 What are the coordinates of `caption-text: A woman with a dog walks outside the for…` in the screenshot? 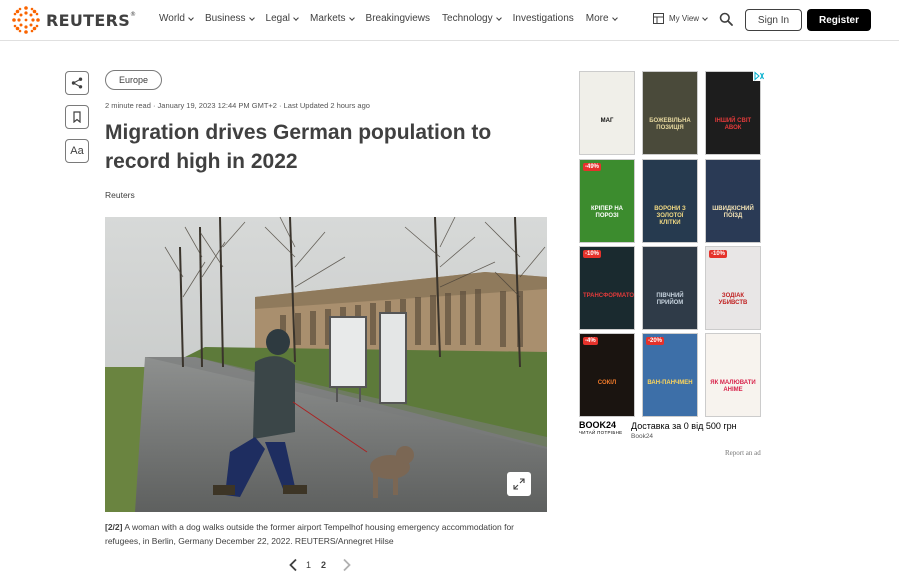 It's located at (310, 534).